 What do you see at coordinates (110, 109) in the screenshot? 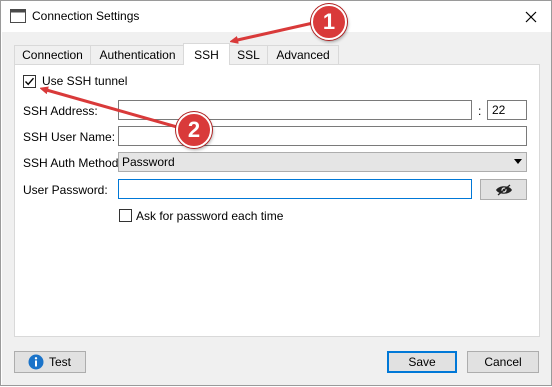
I see `arrow-to-use-ssh-tunnel` at bounding box center [110, 109].